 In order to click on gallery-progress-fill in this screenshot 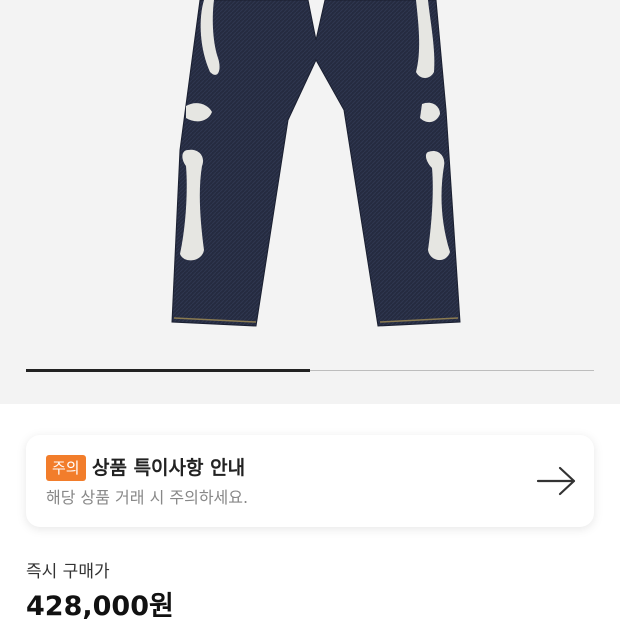, I will do `click(168, 370)`.